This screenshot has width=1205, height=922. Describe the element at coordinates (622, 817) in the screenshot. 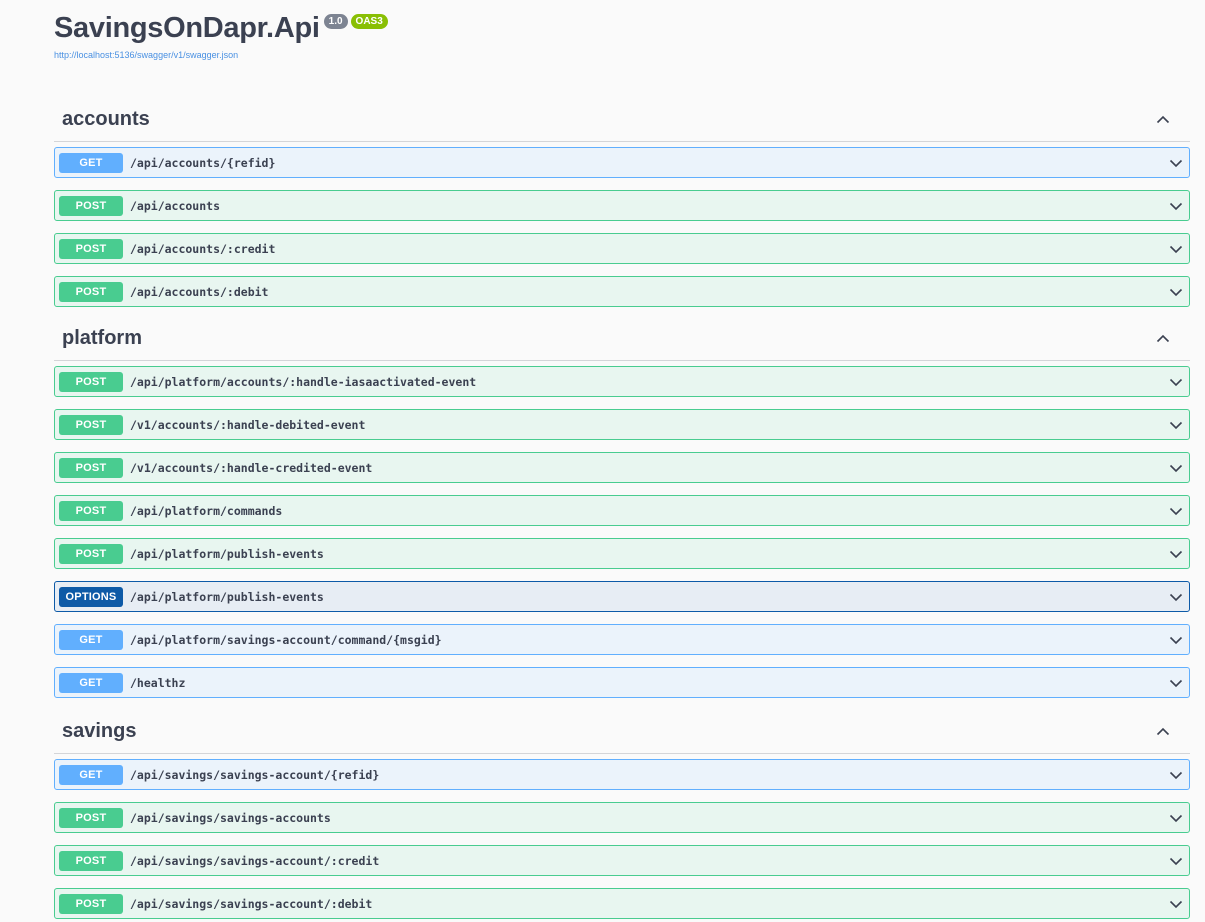

I see `operation-row: POST/api/savings/savings-accounts` at that location.